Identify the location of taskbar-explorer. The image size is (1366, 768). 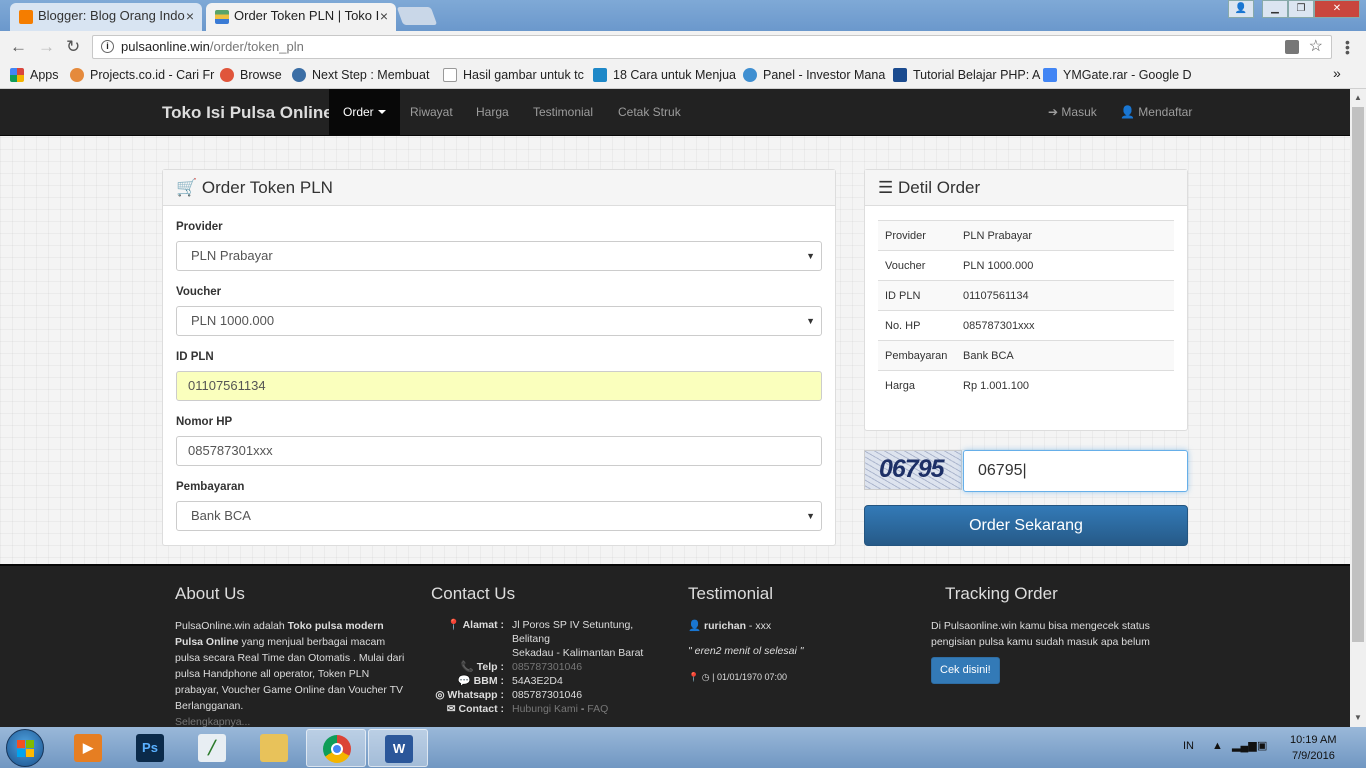
(274, 748).